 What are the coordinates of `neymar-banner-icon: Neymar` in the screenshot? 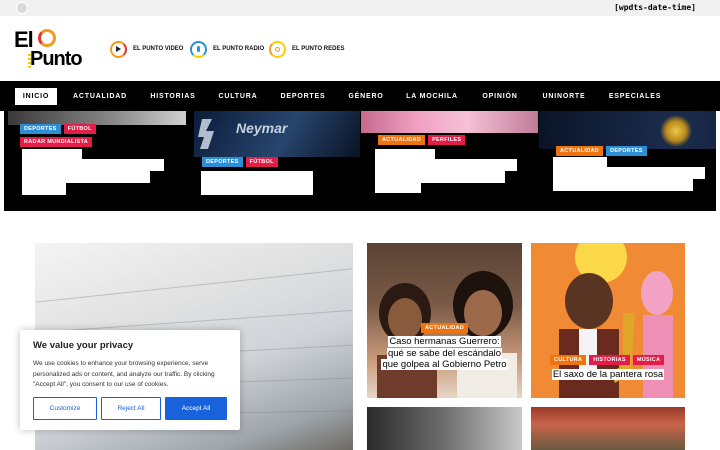 It's located at (243, 134).